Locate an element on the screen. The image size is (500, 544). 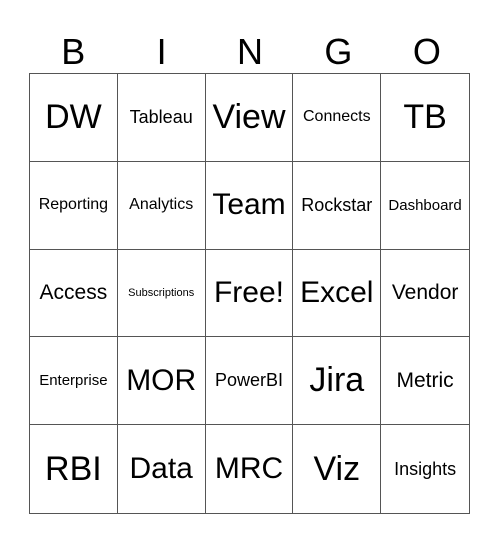
bingo-cell: Reporting is located at coordinates (74, 205).